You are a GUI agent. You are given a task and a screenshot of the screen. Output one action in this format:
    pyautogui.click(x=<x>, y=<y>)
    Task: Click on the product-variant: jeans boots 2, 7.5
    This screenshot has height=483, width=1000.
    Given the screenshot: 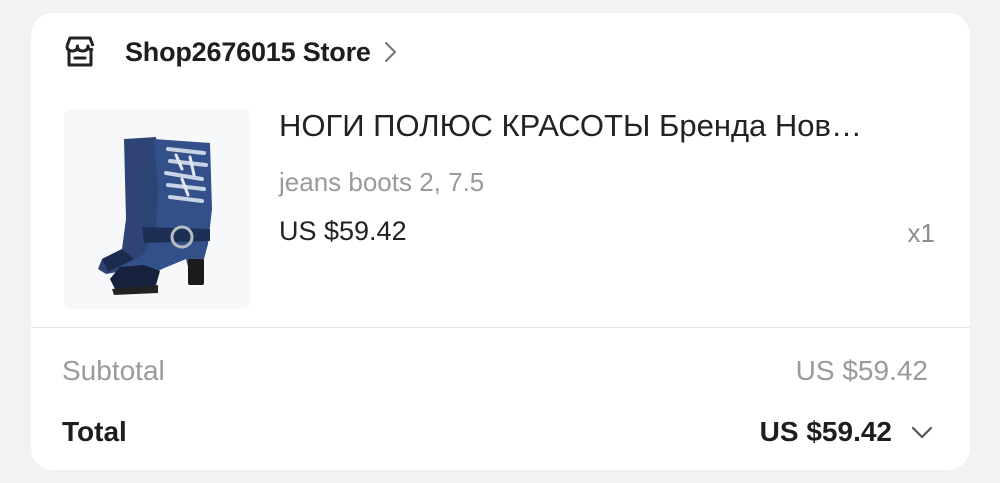 What is the action you would take?
    pyautogui.click(x=382, y=182)
    